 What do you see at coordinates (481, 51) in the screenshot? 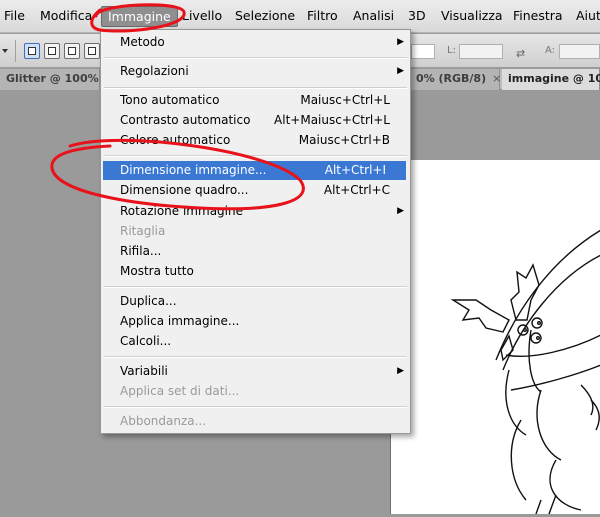
I see `width-input` at bounding box center [481, 51].